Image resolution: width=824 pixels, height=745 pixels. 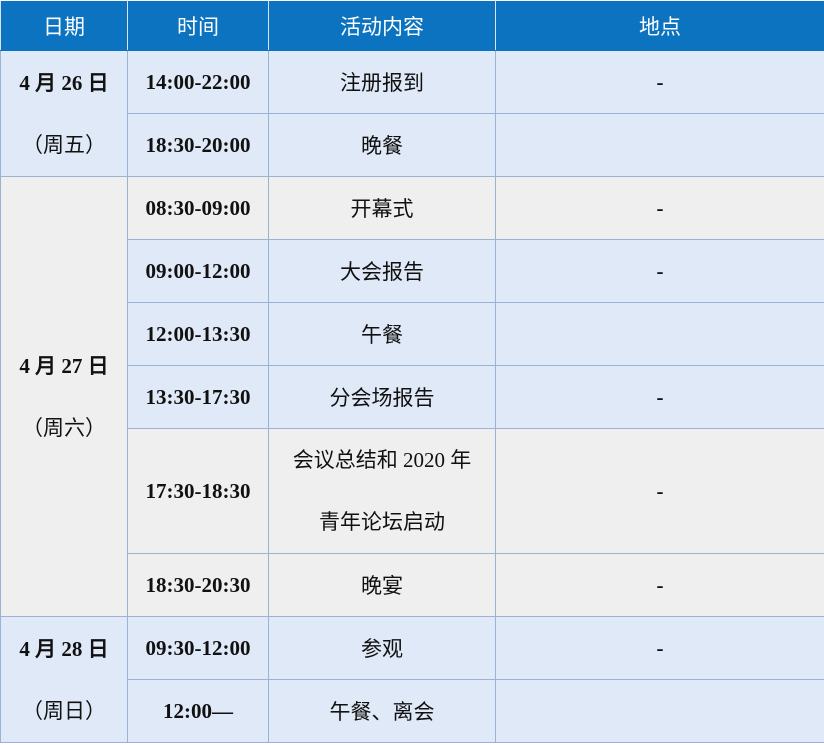 What do you see at coordinates (64, 710) in the screenshot?
I see `weekday-label: （周日）` at bounding box center [64, 710].